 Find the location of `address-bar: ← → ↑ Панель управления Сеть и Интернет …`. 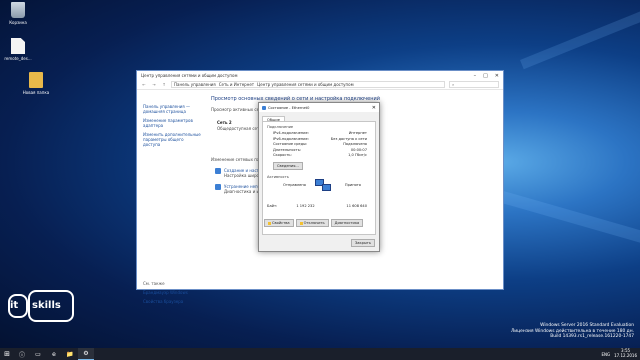

address-bar: ← → ↑ Панель управления Сеть и Интернет … is located at coordinates (320, 85).